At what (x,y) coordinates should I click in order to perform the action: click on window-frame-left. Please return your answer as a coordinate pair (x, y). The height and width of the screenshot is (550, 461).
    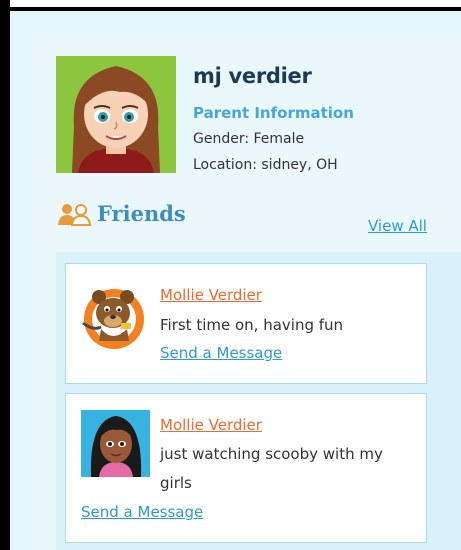
    Looking at the image, I should click on (5, 275).